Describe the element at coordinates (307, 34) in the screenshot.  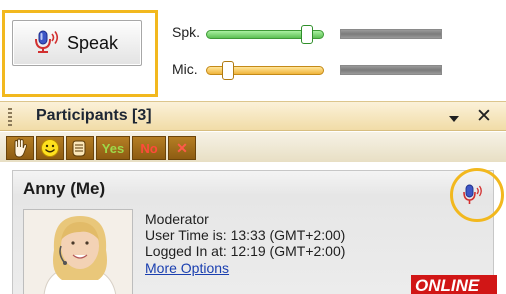
I see `speaker-slider-thumb` at that location.